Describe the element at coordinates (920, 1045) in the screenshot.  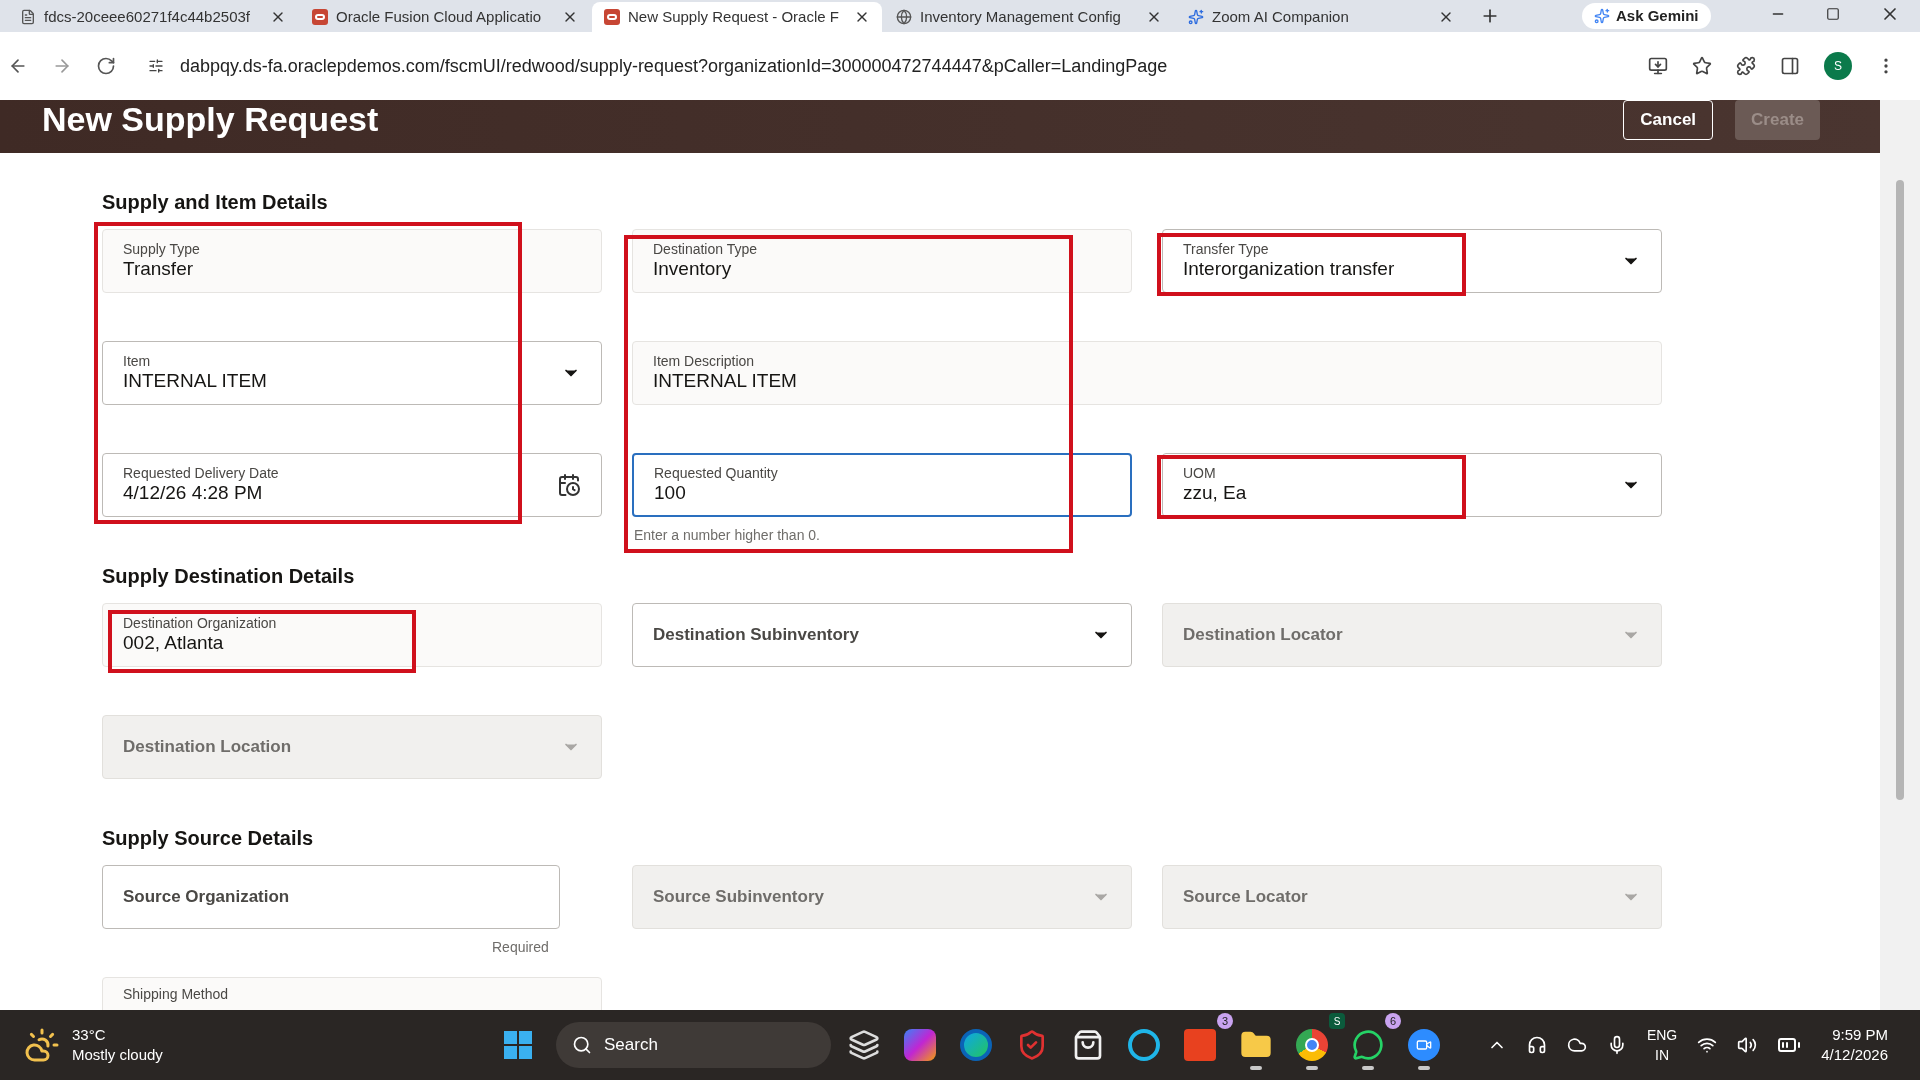
I see `copilot-icon` at that location.